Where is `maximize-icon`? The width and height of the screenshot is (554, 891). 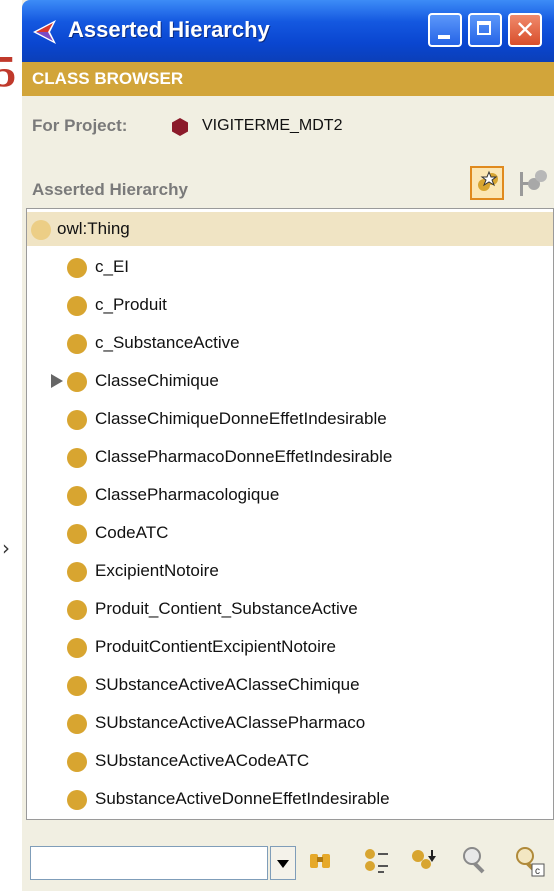
maximize-icon is located at coordinates (484, 28).